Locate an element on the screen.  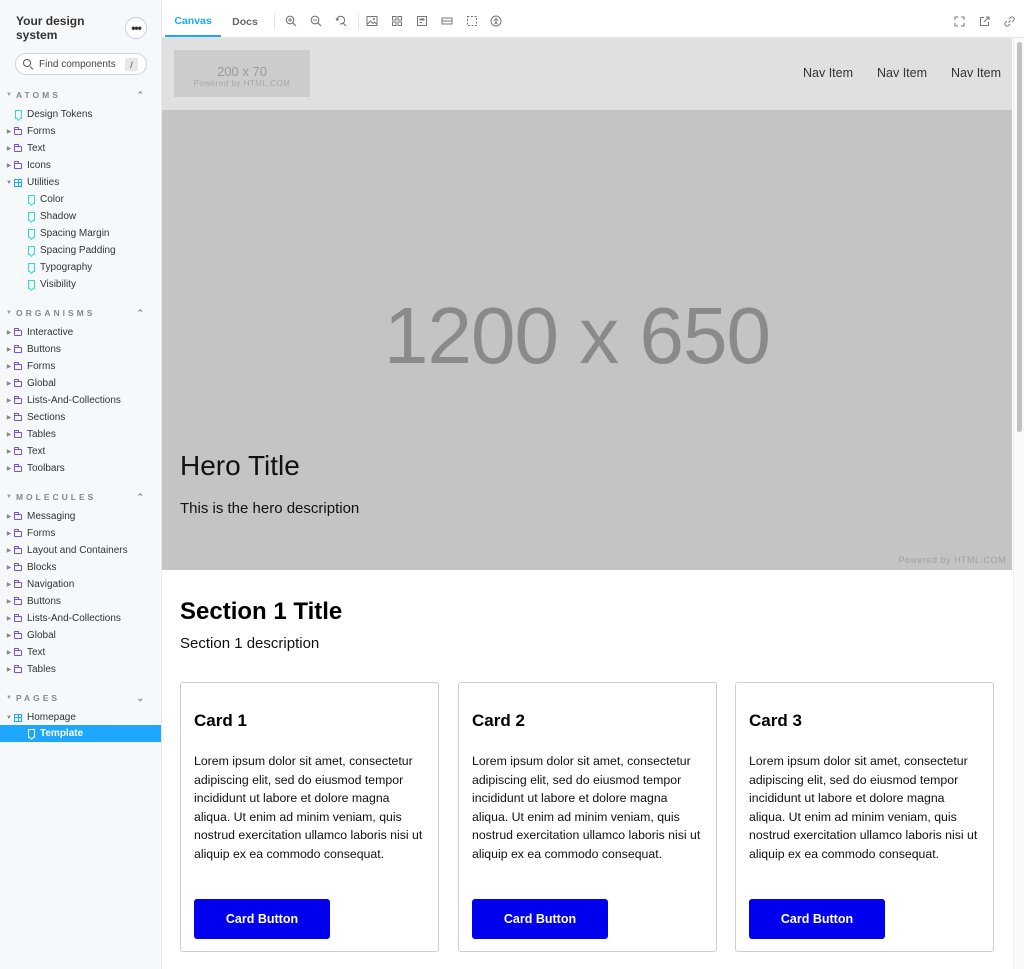
scrollbar-thumb is located at coordinates (1019, 237).